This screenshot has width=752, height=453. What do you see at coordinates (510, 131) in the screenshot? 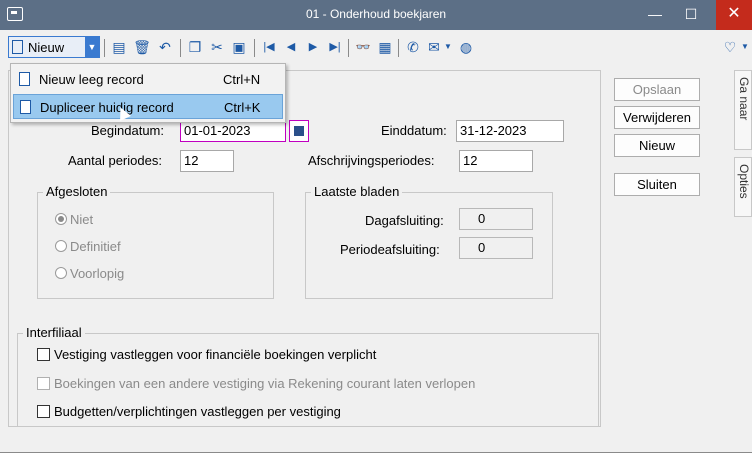
I see `einddatum-input: 31-12-2023` at bounding box center [510, 131].